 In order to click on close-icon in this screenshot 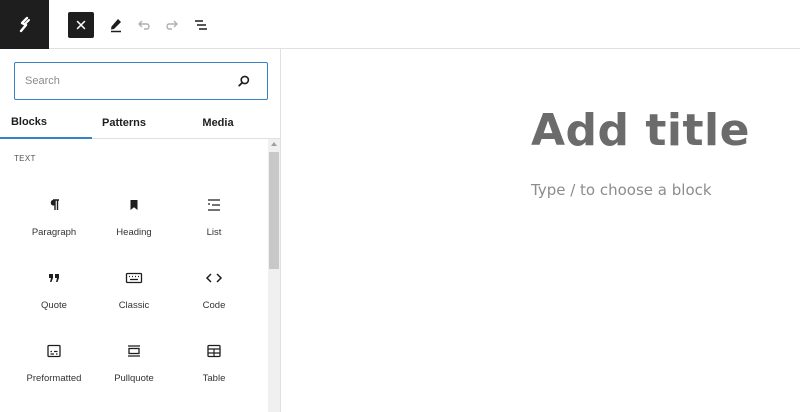, I will do `click(81, 25)`.